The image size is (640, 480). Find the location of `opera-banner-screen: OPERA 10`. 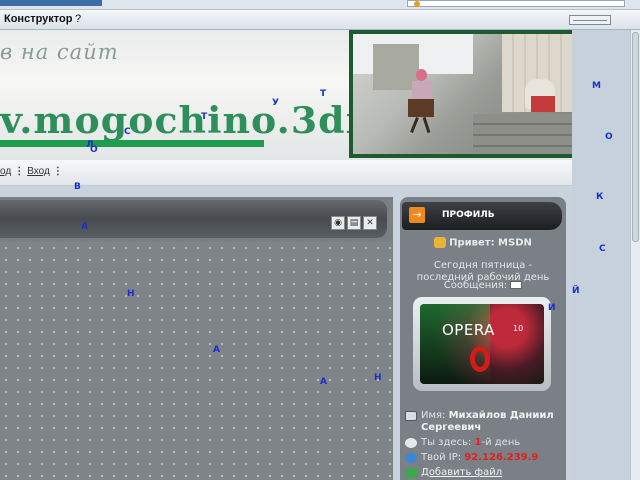

opera-banner-screen: OPERA 10 is located at coordinates (482, 344).